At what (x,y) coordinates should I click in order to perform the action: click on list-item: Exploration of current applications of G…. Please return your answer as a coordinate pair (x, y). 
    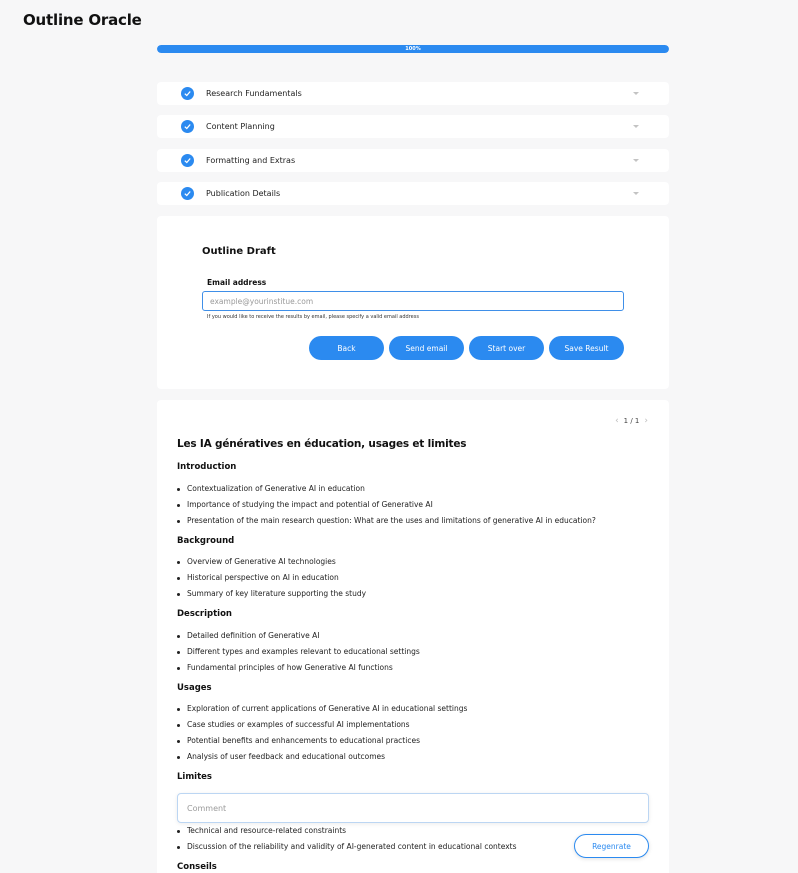
    Looking at the image, I should click on (322, 708).